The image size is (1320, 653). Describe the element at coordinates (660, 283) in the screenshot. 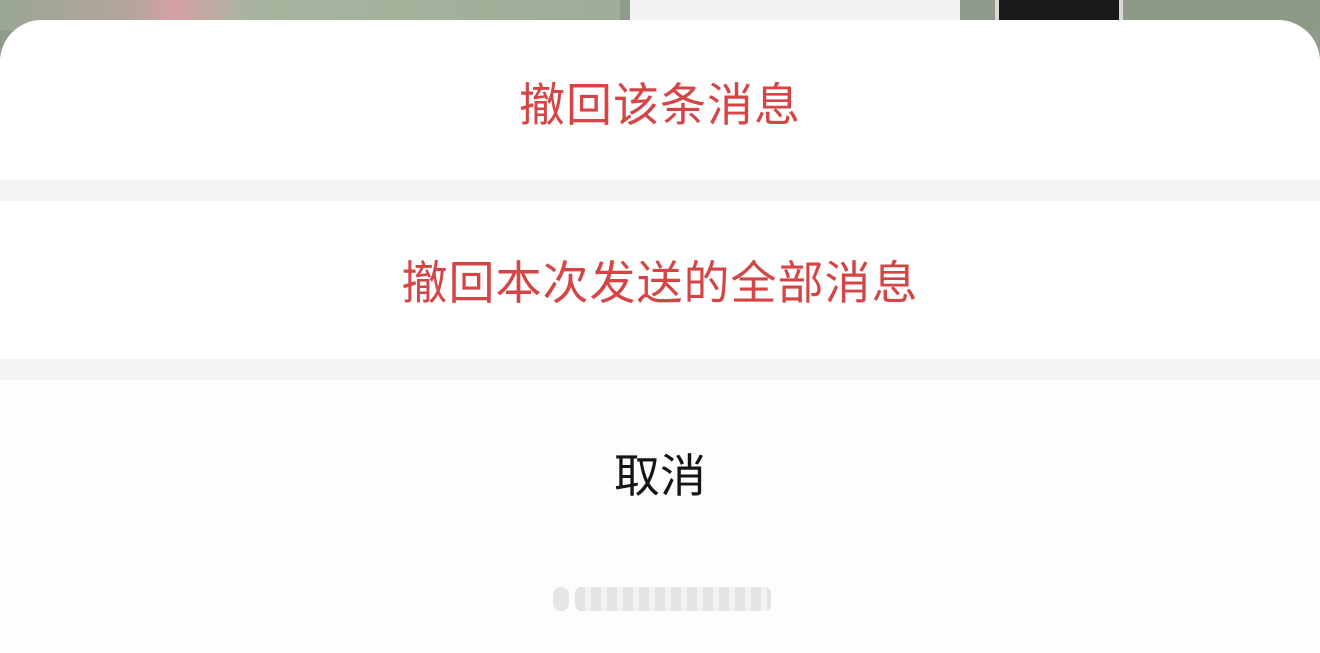

I see `recall-all-messages-label: 撤回本次发送的全部消息` at that location.